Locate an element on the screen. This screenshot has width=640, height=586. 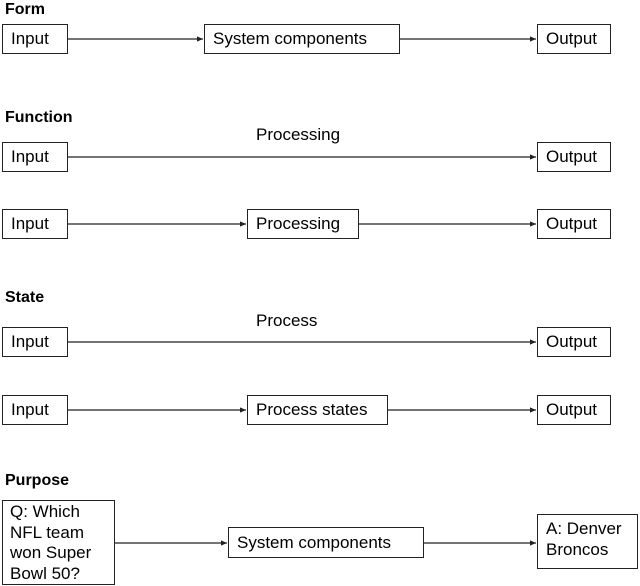
form-system-components-box: System components is located at coordinates (302, 39).